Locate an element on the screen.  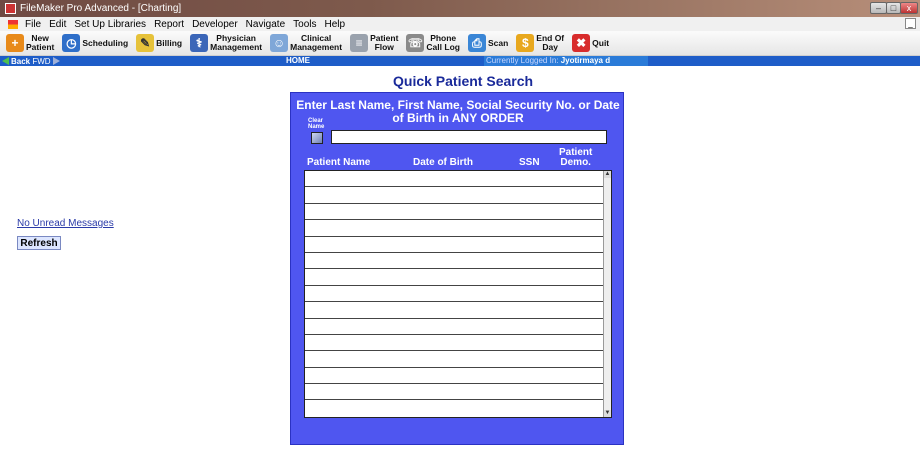
clinical-management-button: ☺ Clinical Management is located at coordinates (306, 43).